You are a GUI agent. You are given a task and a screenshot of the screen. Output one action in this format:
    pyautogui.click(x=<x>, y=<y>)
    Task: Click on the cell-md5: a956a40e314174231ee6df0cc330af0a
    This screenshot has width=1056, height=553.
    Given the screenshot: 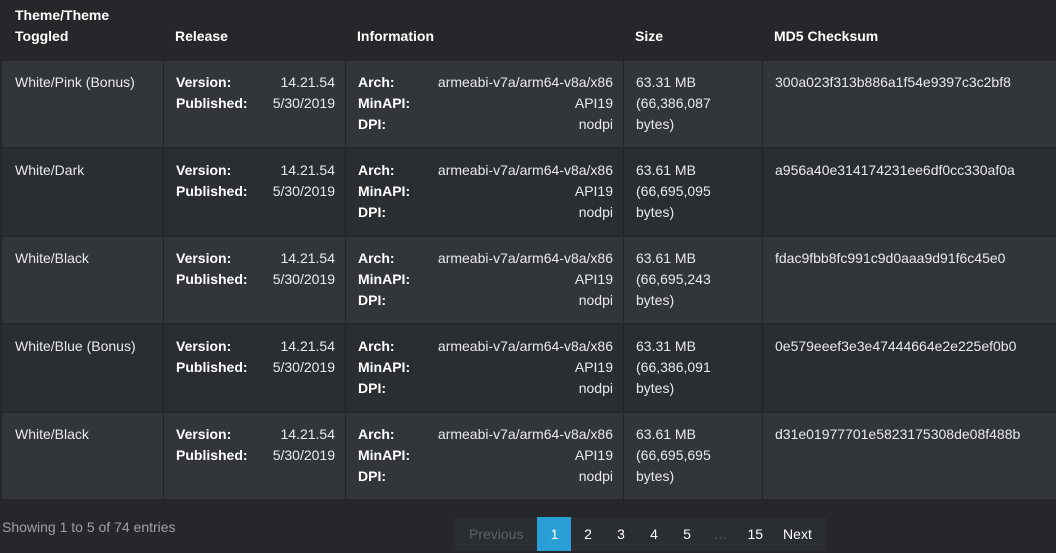 What is the action you would take?
    pyautogui.click(x=909, y=192)
    